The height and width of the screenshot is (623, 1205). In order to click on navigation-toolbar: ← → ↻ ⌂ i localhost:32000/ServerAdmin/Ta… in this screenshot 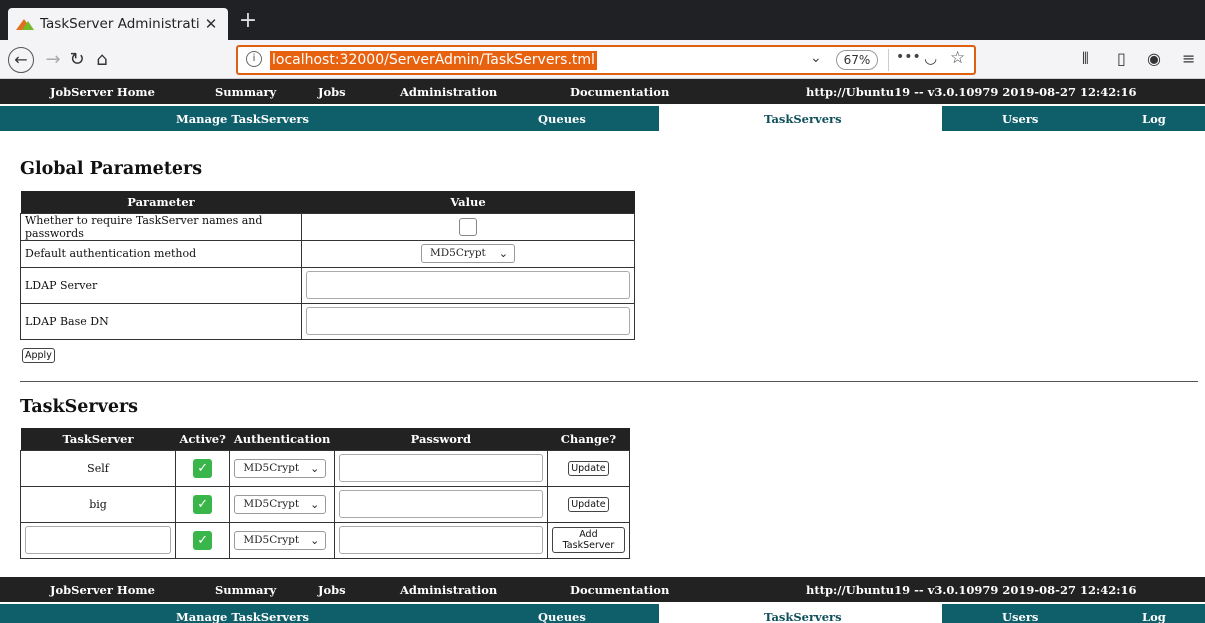, I will do `click(602, 59)`.